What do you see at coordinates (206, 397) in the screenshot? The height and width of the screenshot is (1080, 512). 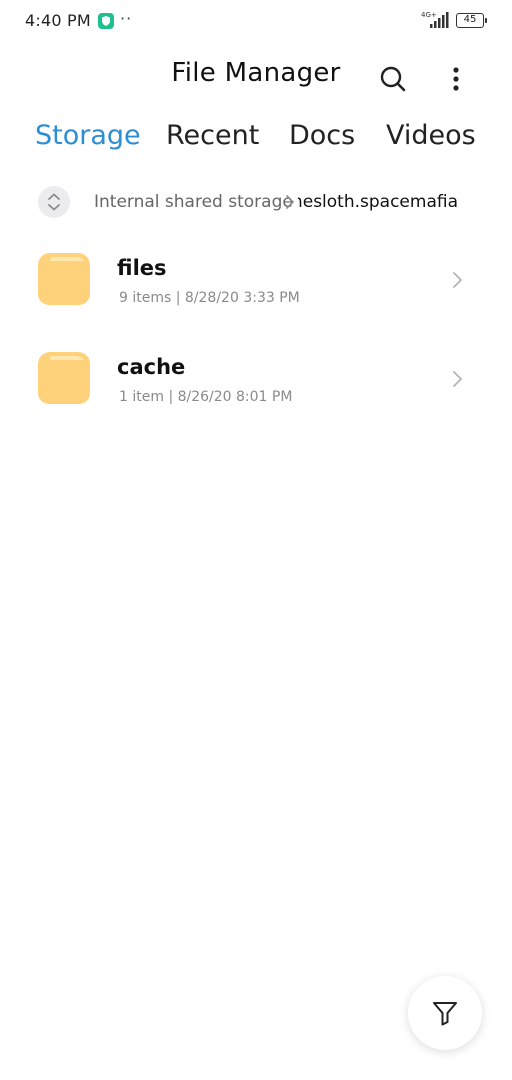 I see `file-meta: 1 item | 8/26/20 8:01 PM` at bounding box center [206, 397].